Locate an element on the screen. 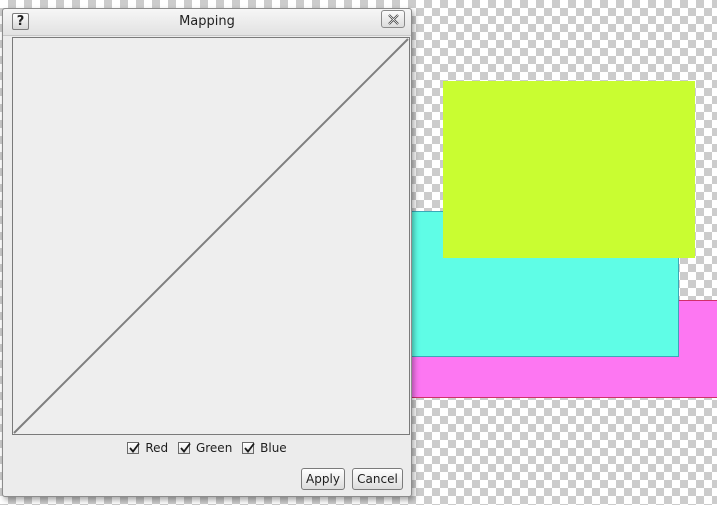 This screenshot has height=505, width=717. apply-button: Apply is located at coordinates (323, 479).